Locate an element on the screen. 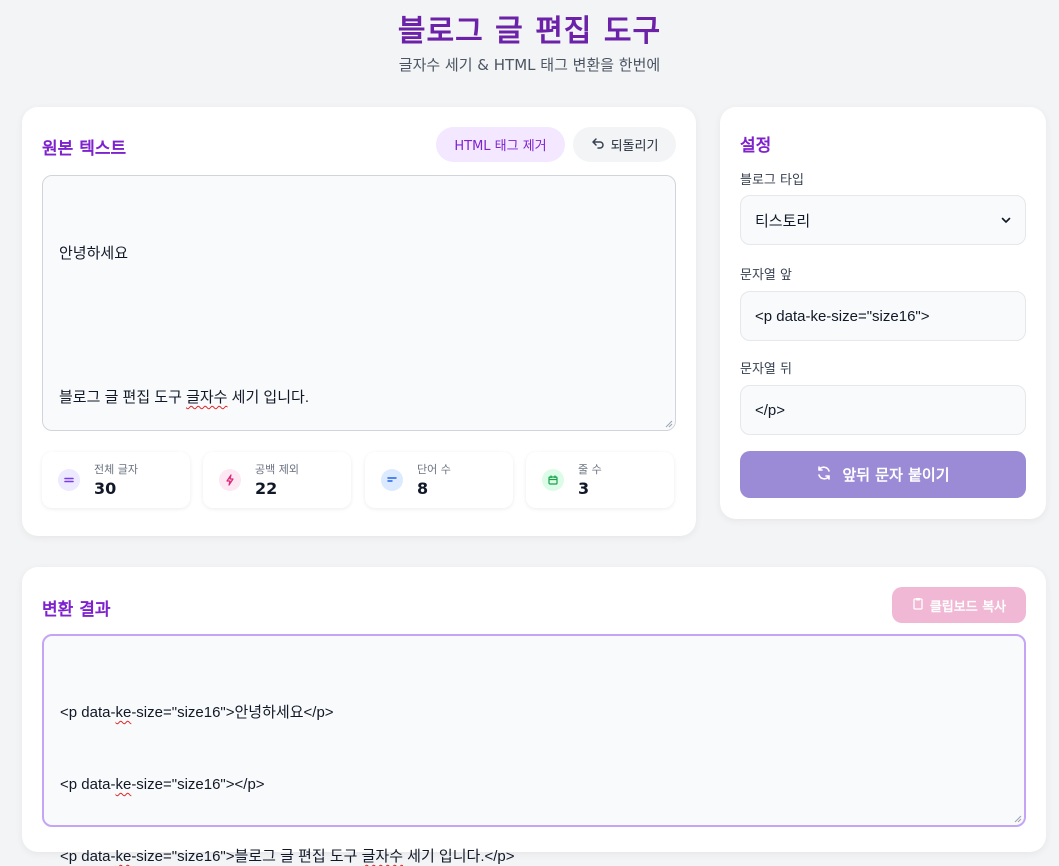 The height and width of the screenshot is (866, 1059). blog-type-select: 티스토리 is located at coordinates (883, 220).